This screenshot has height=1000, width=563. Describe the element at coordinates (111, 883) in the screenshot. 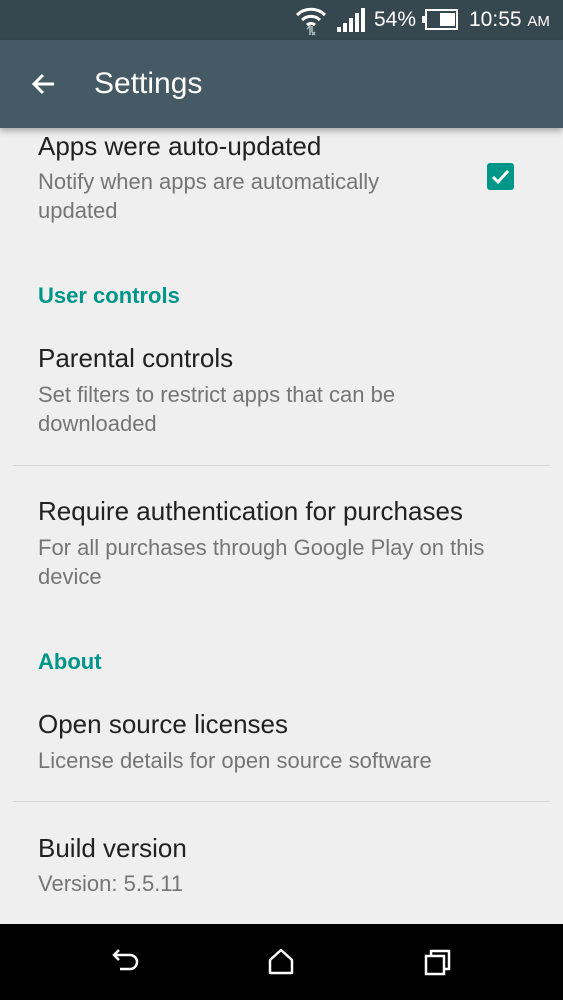

I see `setting-subtitle: Version: 5.5.11` at that location.